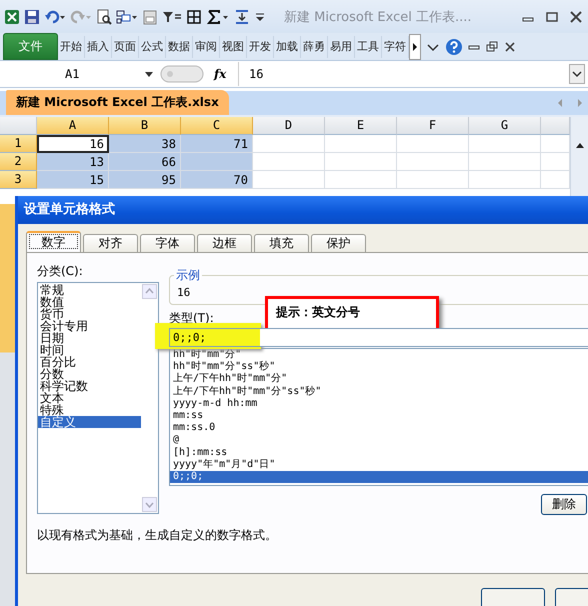 Image resolution: width=588 pixels, height=606 pixels. I want to click on name-box: A1, so click(80, 74).